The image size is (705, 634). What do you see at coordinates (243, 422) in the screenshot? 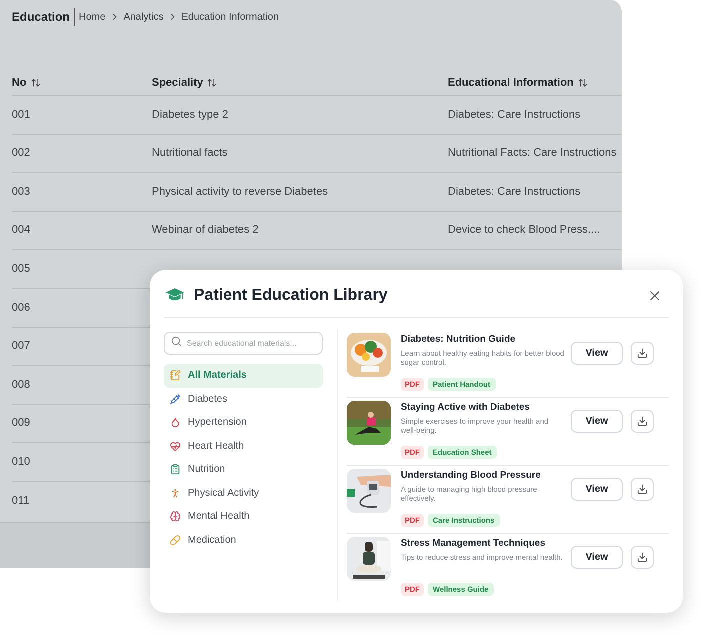
I see `category-item: Hypertension` at bounding box center [243, 422].